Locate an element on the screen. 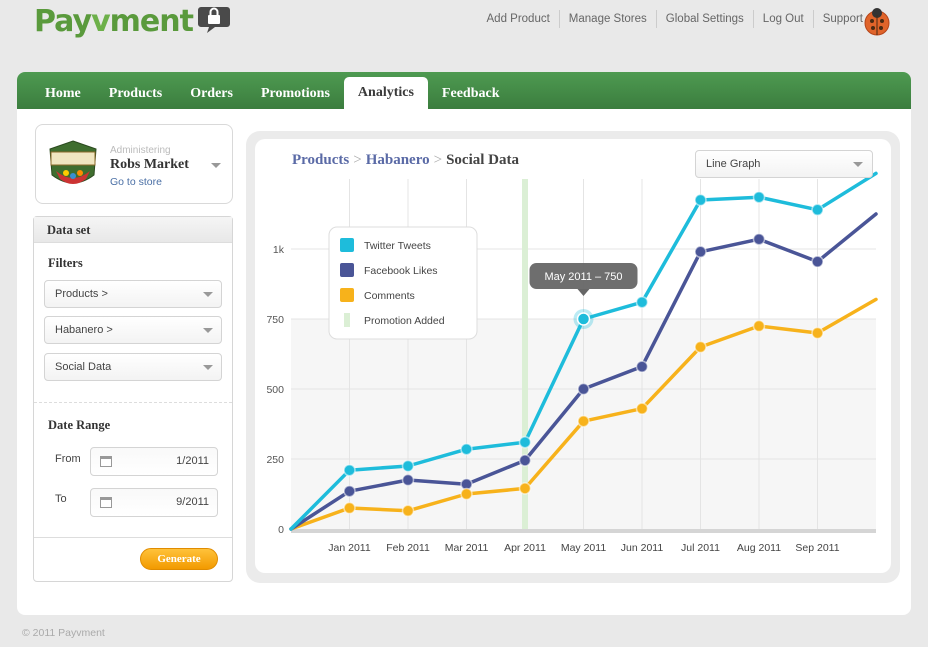 The width and height of the screenshot is (928, 647). payvment-logo: Payvment is located at coordinates (132, 21).